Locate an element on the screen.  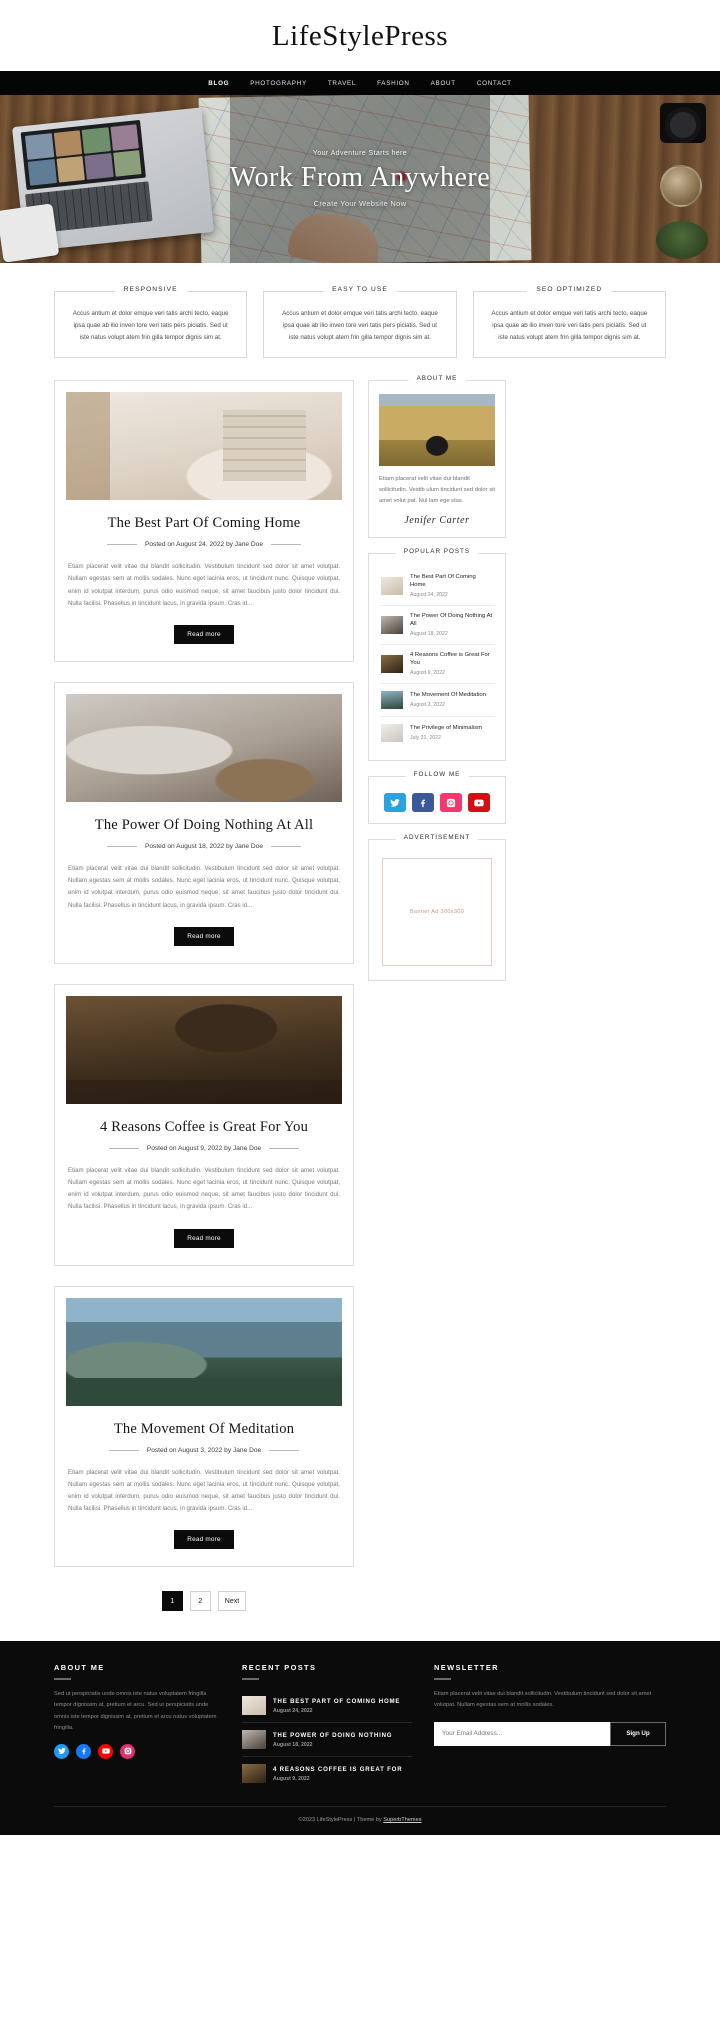
popular-post-title: The Movement Of Meditation is located at coordinates (448, 695).